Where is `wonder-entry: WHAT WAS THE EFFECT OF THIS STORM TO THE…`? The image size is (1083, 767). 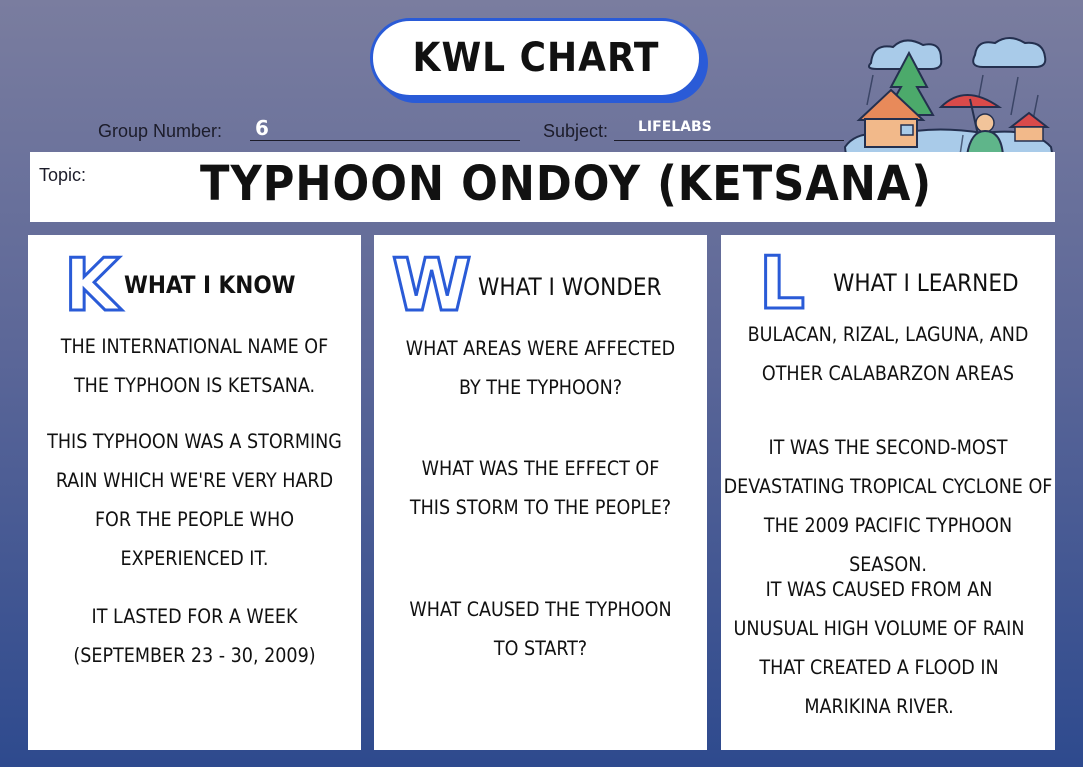 wonder-entry: WHAT WAS THE EFFECT OF THIS STORM TO THE… is located at coordinates (540, 488).